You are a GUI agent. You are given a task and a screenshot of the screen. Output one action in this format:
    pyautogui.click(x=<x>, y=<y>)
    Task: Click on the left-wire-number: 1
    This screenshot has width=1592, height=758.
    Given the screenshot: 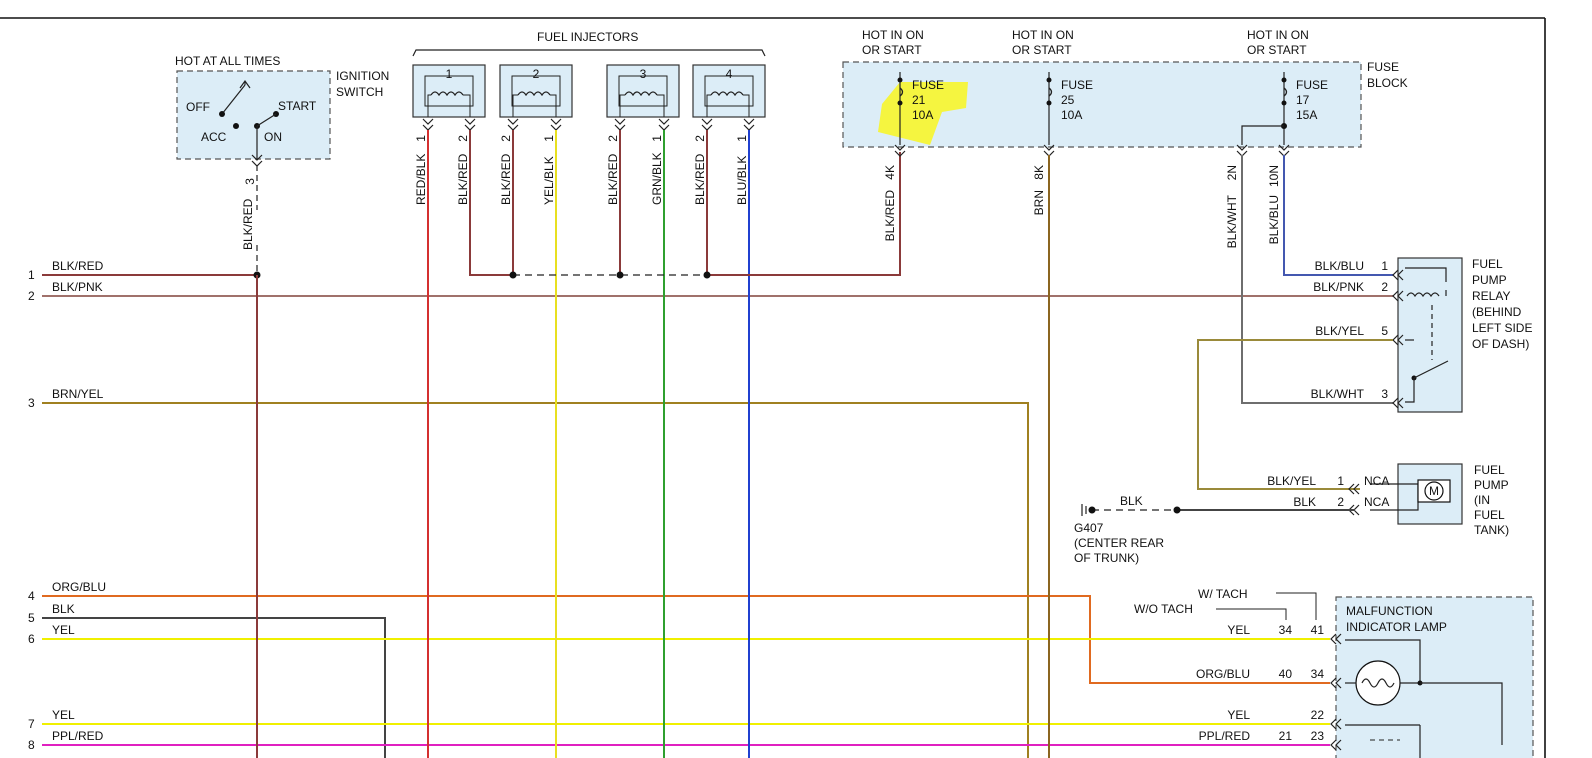 What is the action you would take?
    pyautogui.click(x=31, y=275)
    